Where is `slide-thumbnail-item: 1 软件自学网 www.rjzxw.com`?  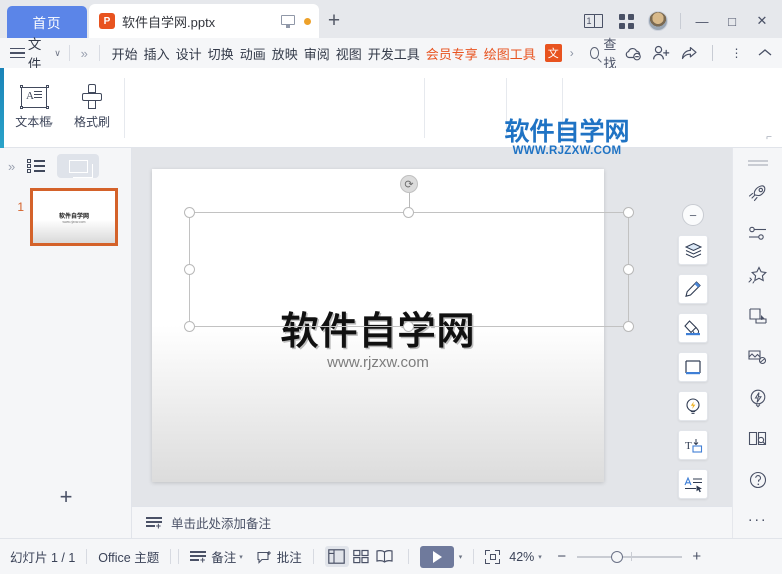 slide-thumbnail-item: 1 软件自学网 www.rjzxw.com is located at coordinates (65, 217).